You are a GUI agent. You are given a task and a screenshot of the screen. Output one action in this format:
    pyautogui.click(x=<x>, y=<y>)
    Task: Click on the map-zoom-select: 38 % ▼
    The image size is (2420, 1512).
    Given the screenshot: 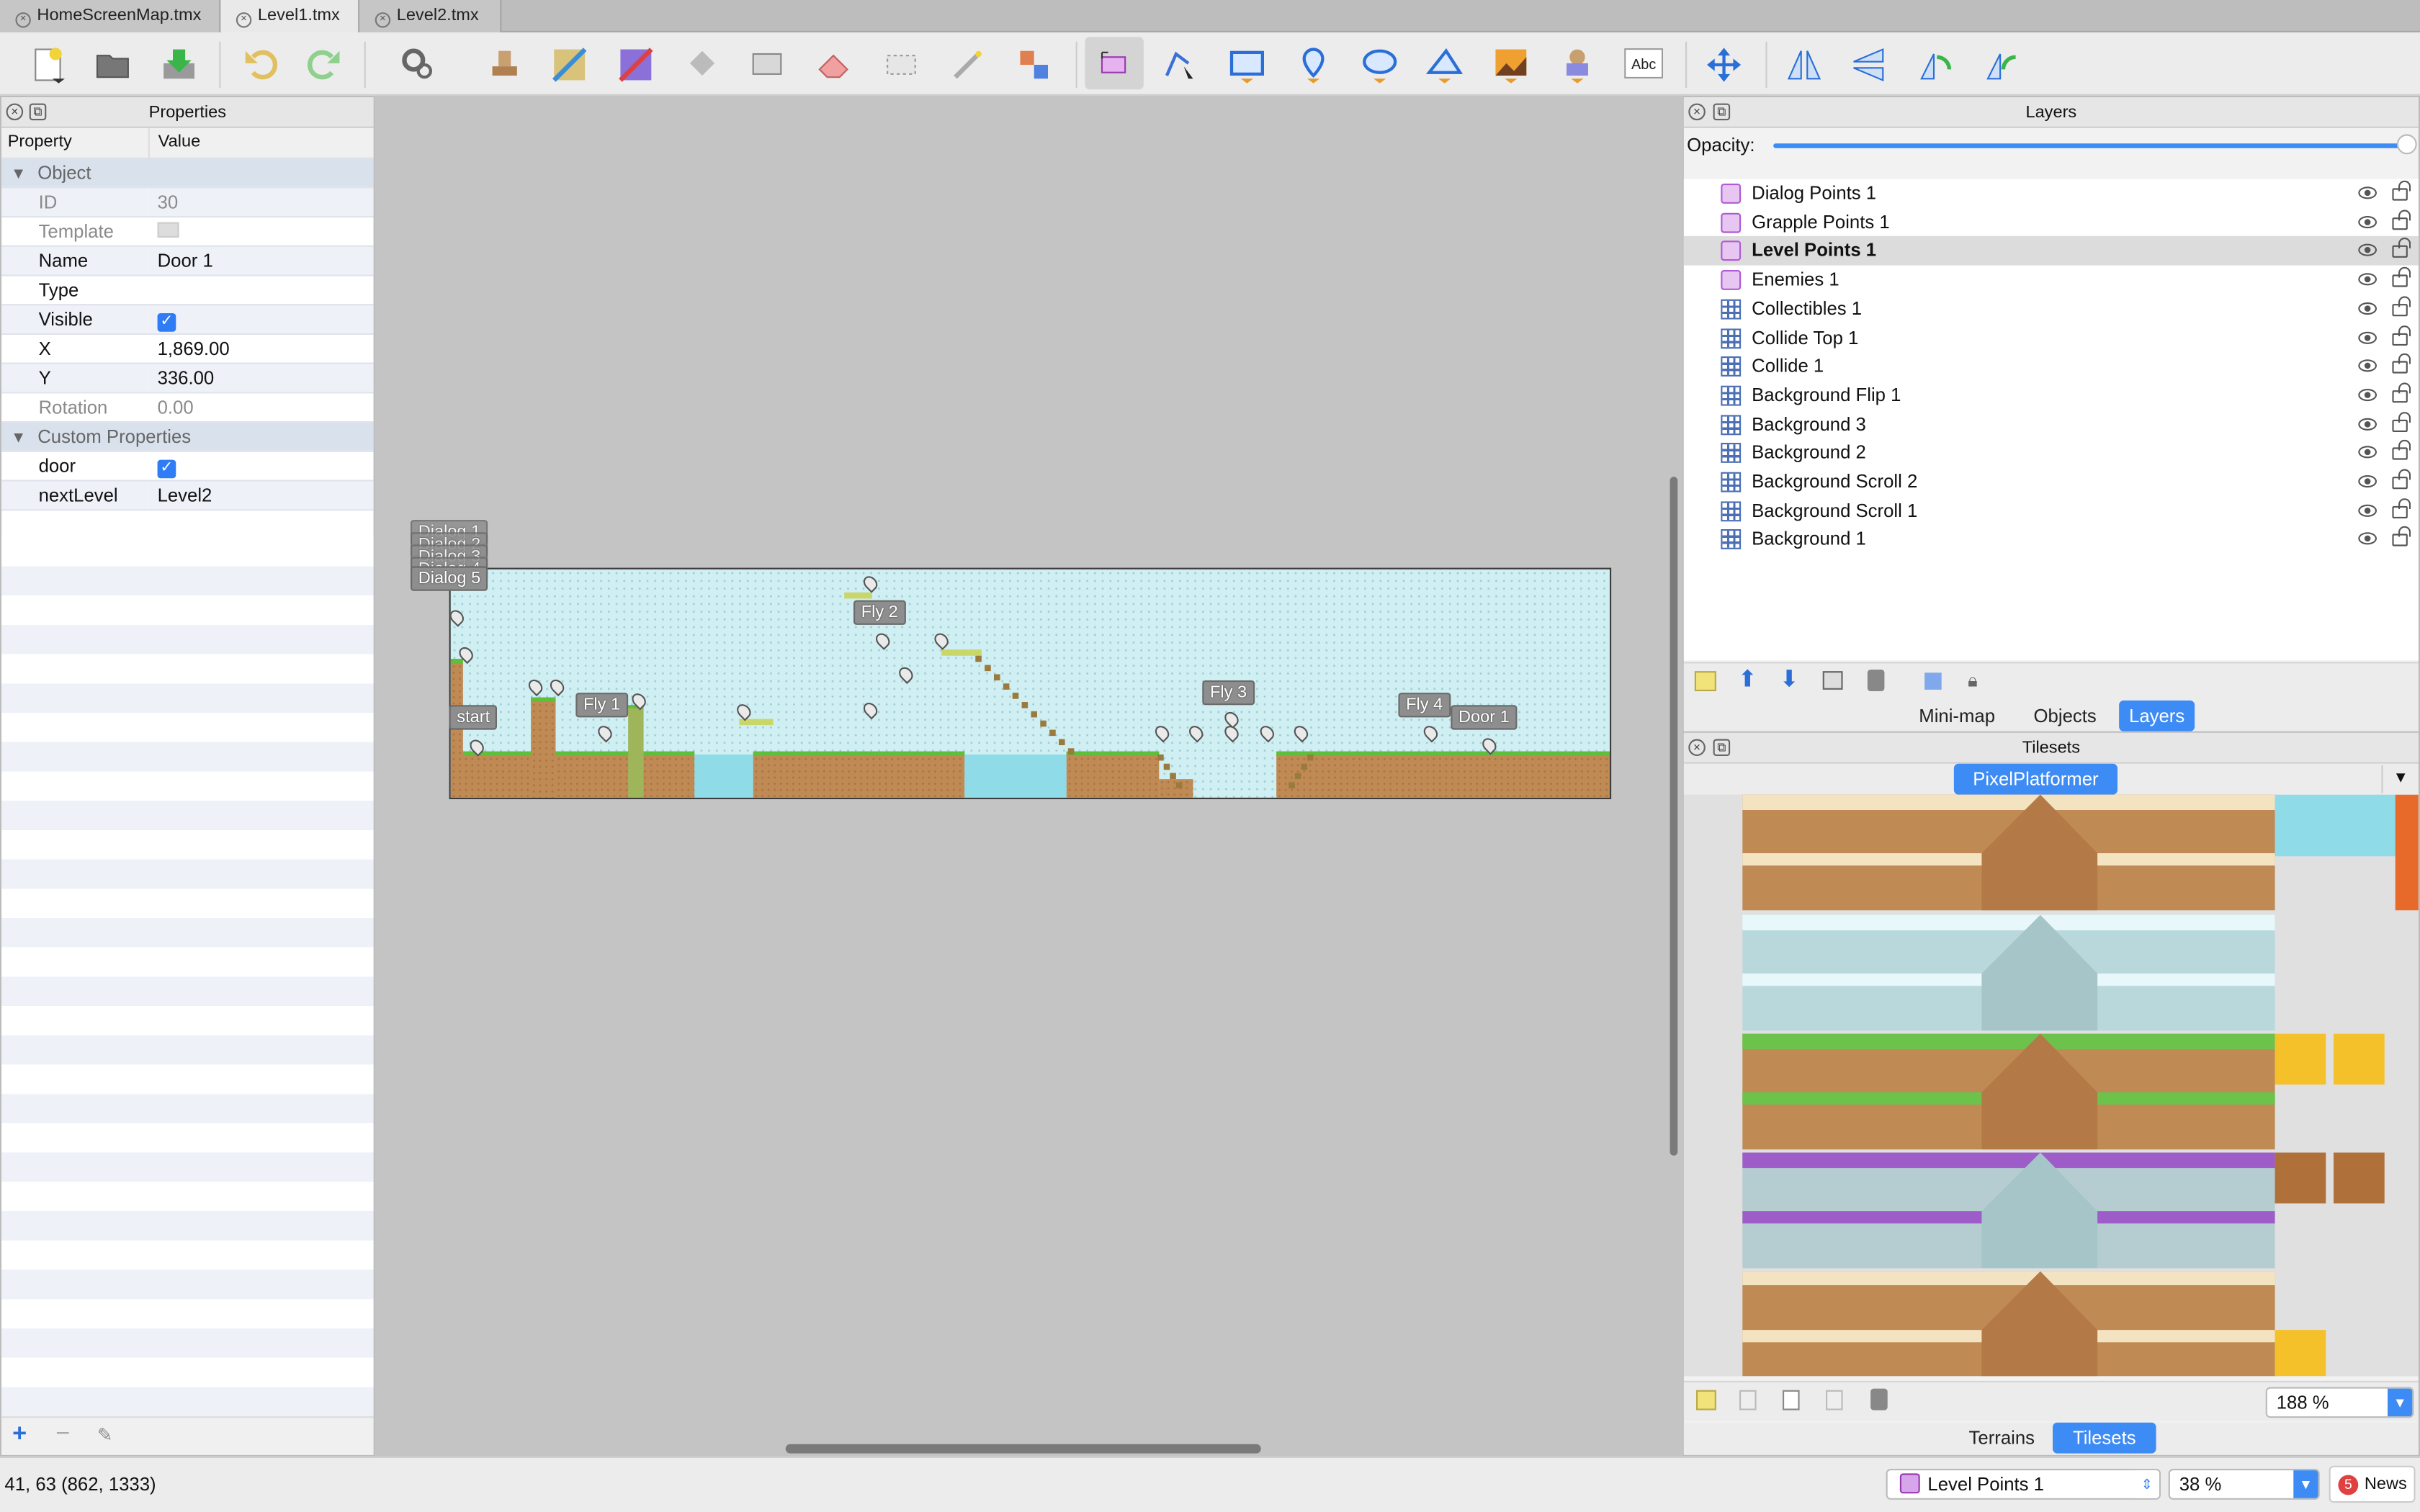 What is the action you would take?
    pyautogui.click(x=2244, y=1484)
    